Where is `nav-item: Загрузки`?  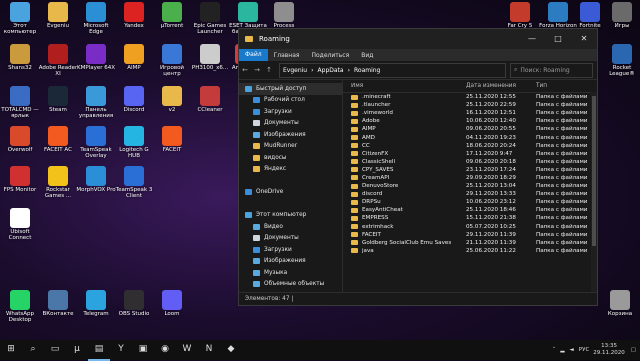
nav-item: Загрузки is located at coordinates (290, 250).